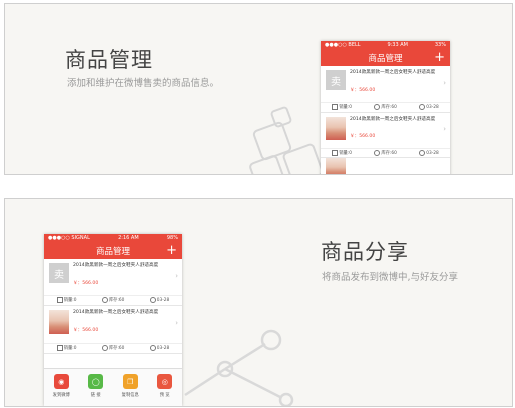  What do you see at coordinates (385, 45) in the screenshot?
I see `status-bar: ●●●○○ BELL 9:33 AM 33%` at bounding box center [385, 45].